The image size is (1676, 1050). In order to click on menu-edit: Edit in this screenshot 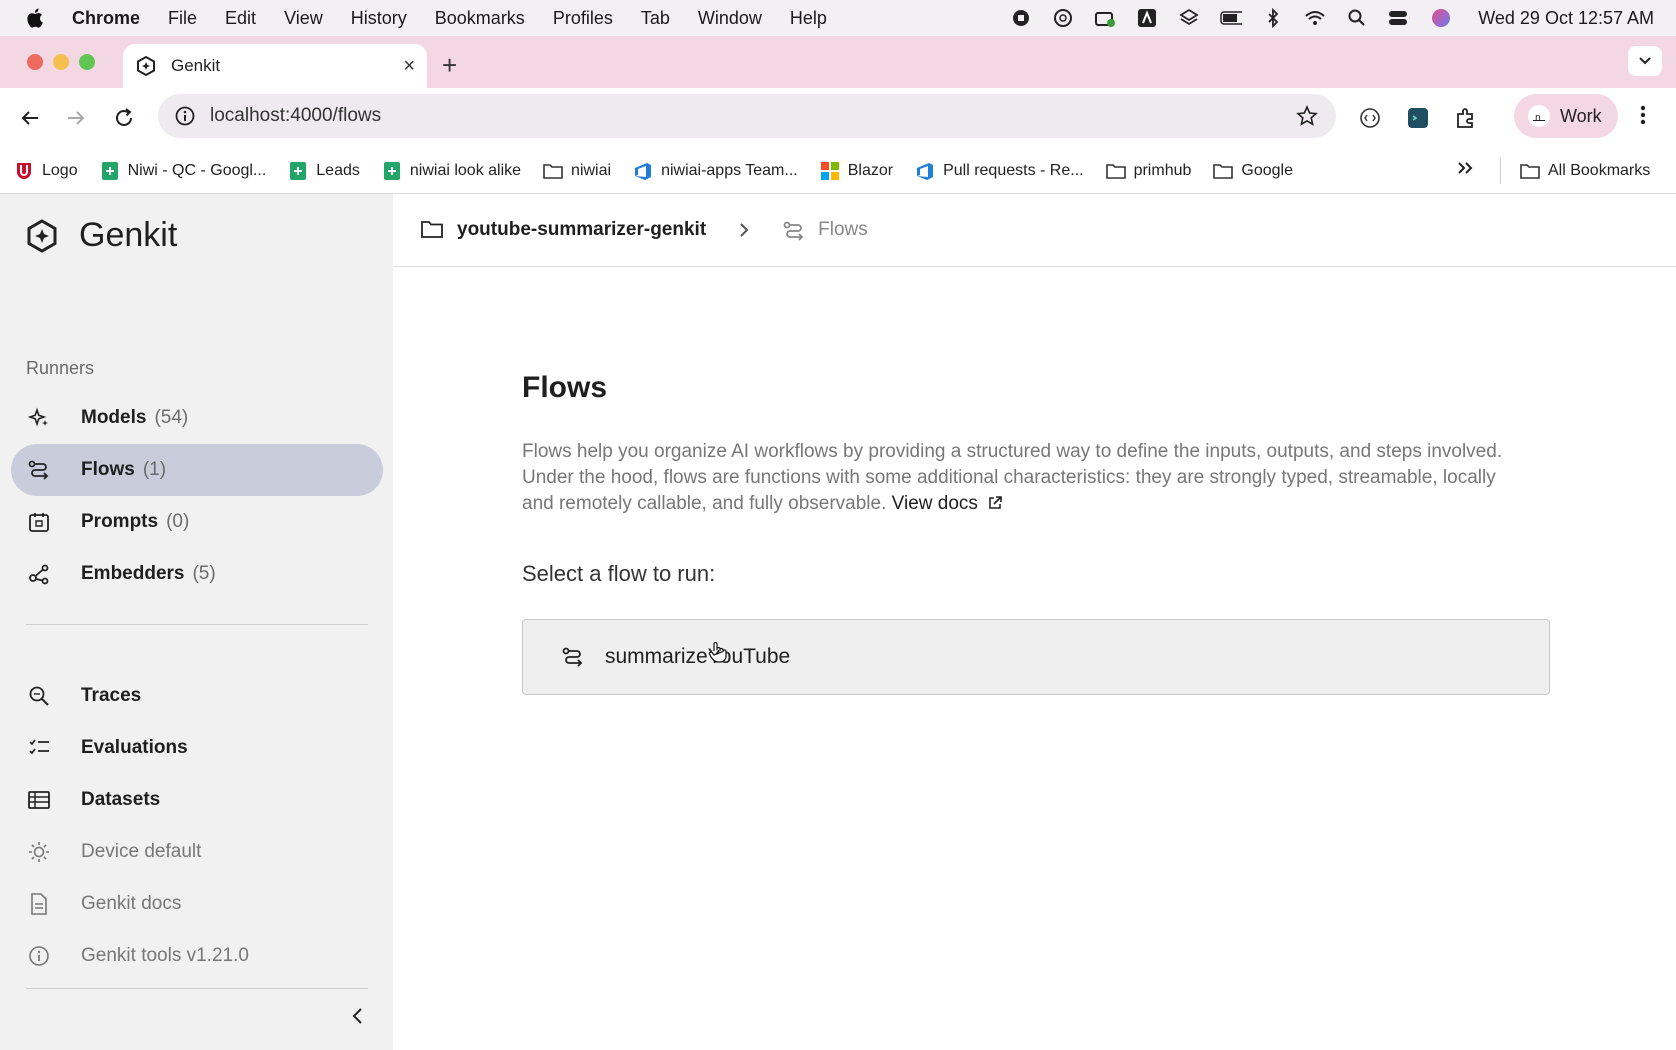, I will do `click(240, 18)`.